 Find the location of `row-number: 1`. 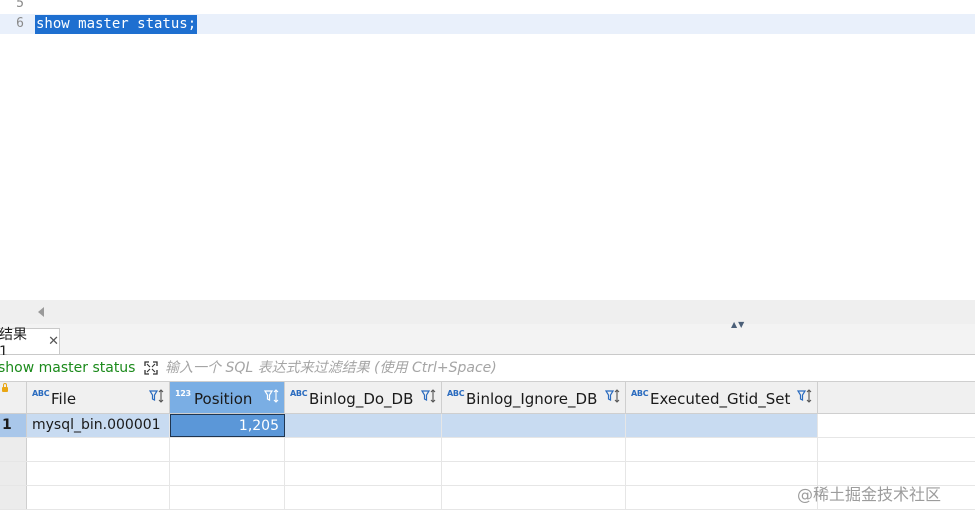

row-number: 1 is located at coordinates (13, 425).